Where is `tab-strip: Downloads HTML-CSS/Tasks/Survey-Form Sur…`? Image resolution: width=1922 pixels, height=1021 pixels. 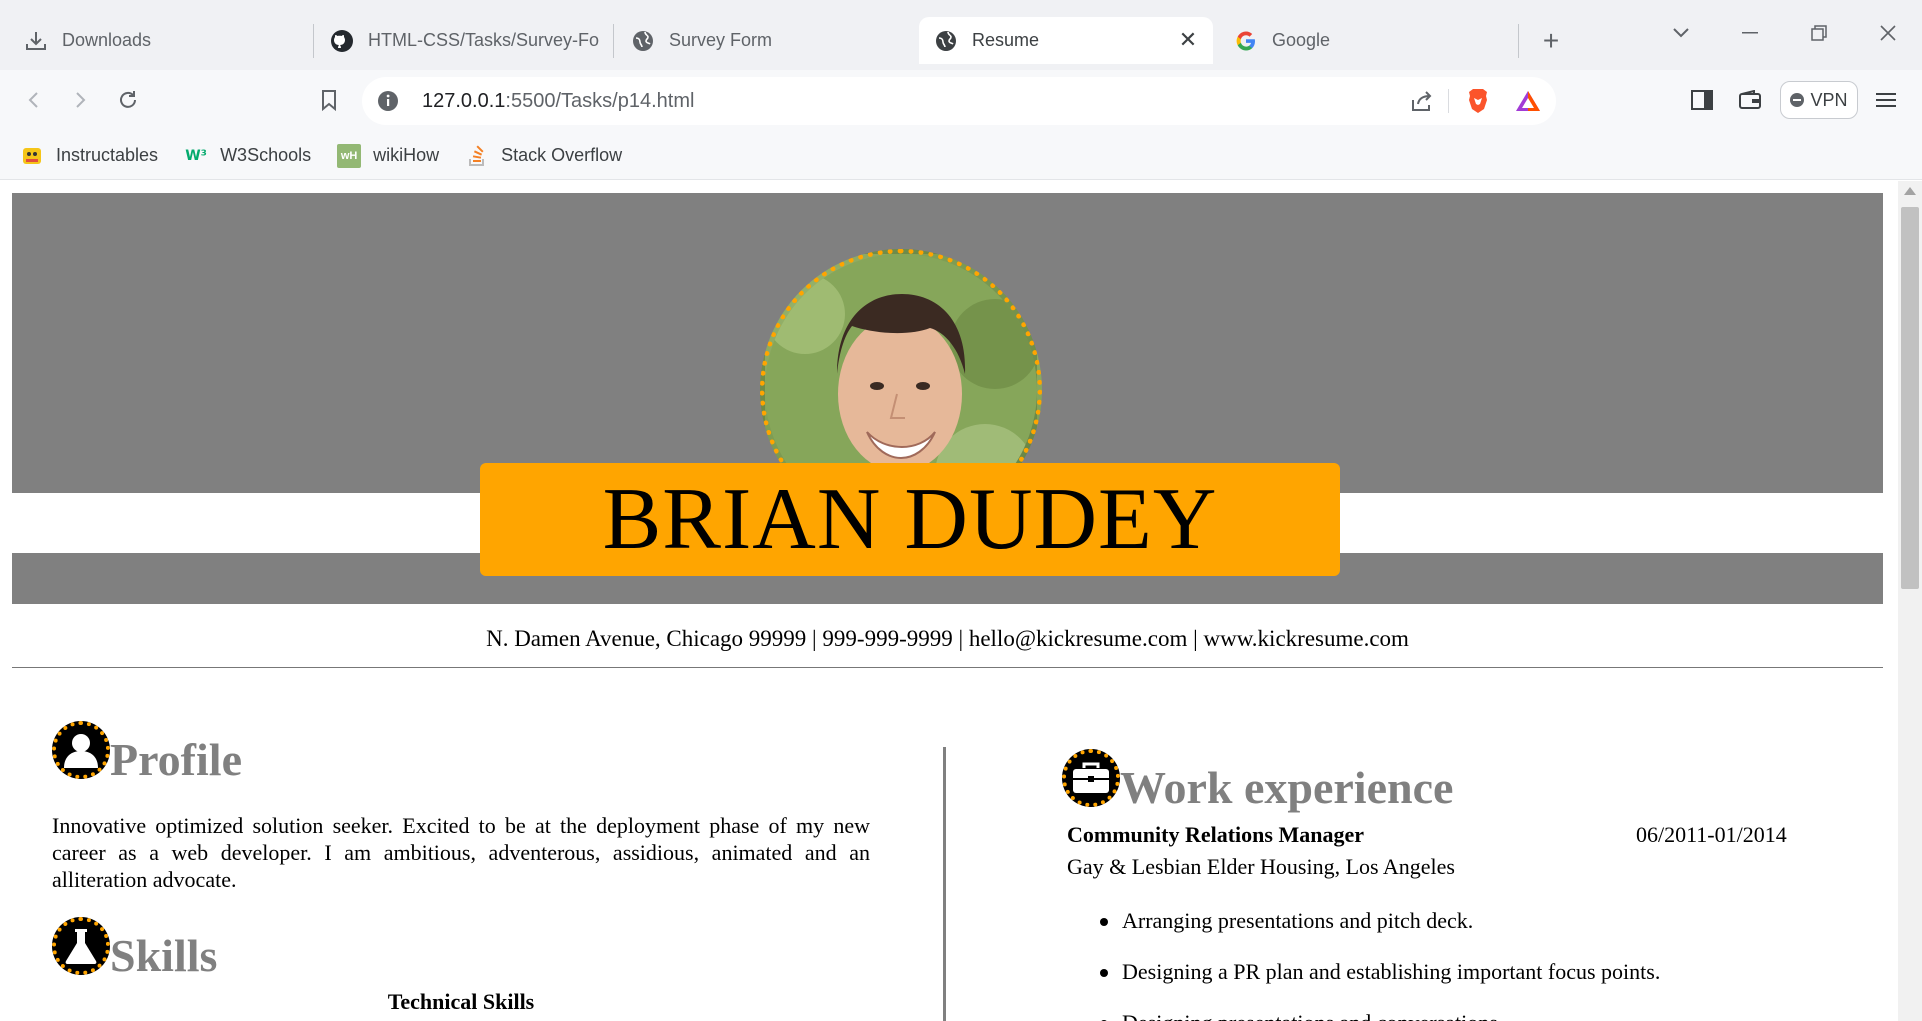 tab-strip: Downloads HTML-CSS/Tasks/Survey-Form Sur… is located at coordinates (961, 35).